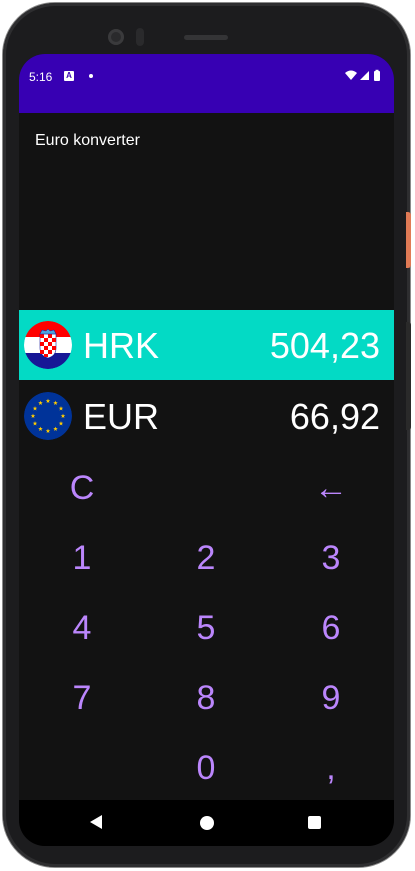  What do you see at coordinates (82, 628) in the screenshot?
I see `key-4-button: 4` at bounding box center [82, 628].